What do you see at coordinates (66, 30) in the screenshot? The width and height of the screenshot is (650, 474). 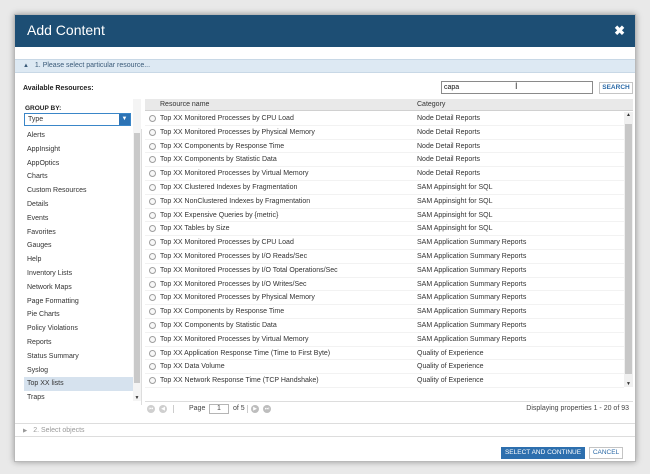 I see `dialog-title: Add Content` at bounding box center [66, 30].